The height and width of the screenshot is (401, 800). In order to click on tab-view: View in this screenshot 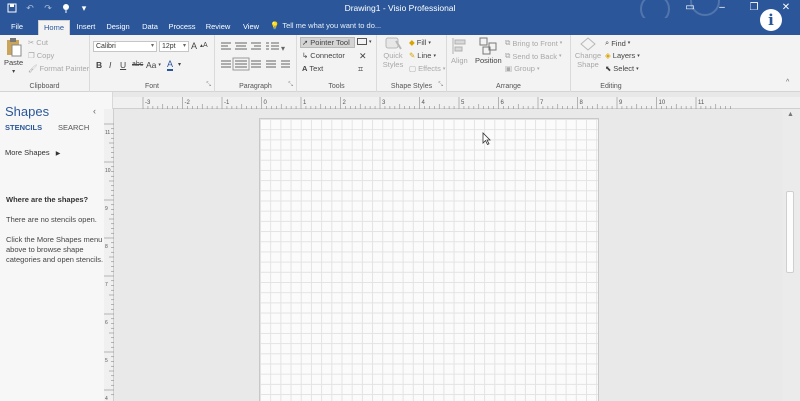, I will do `click(251, 27)`.